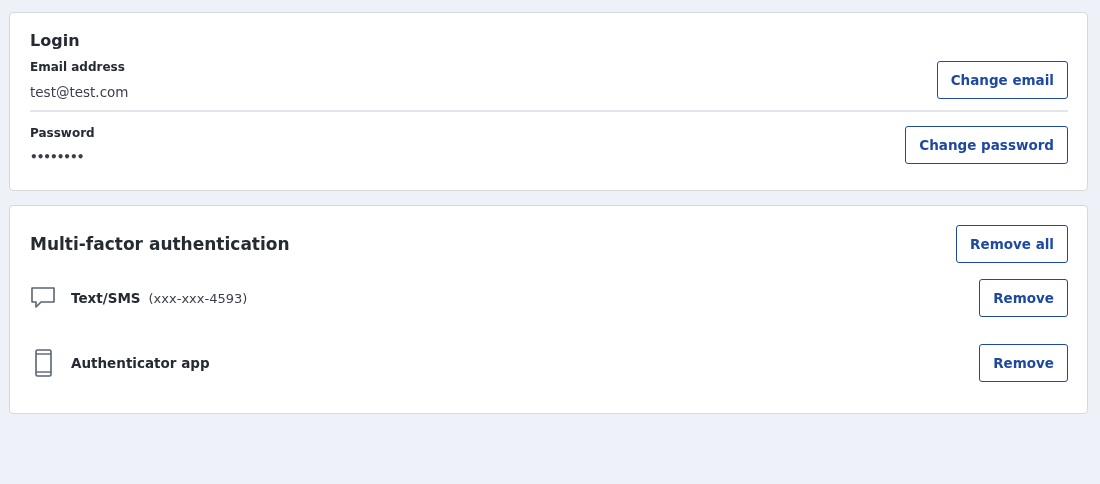 Image resolution: width=1100 pixels, height=484 pixels. Describe the element at coordinates (78, 67) in the screenshot. I see `field-label: Email address` at that location.